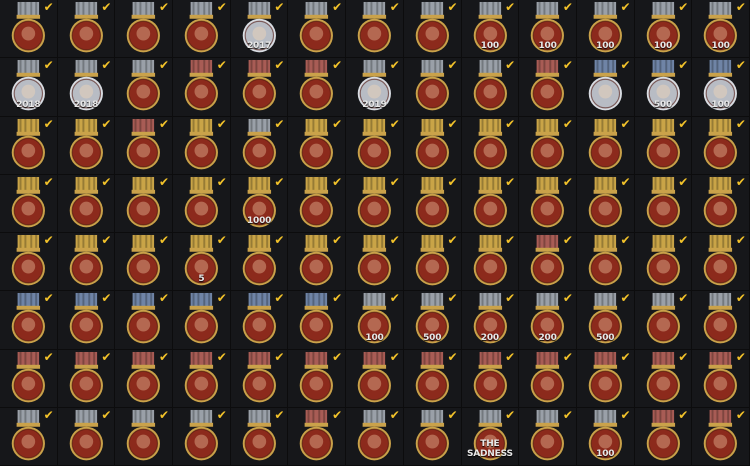 Image resolution: width=750 pixels, height=466 pixels. Describe the element at coordinates (490, 436) in the screenshot. I see `medal-tile: ✔ THE SADNESS` at that location.